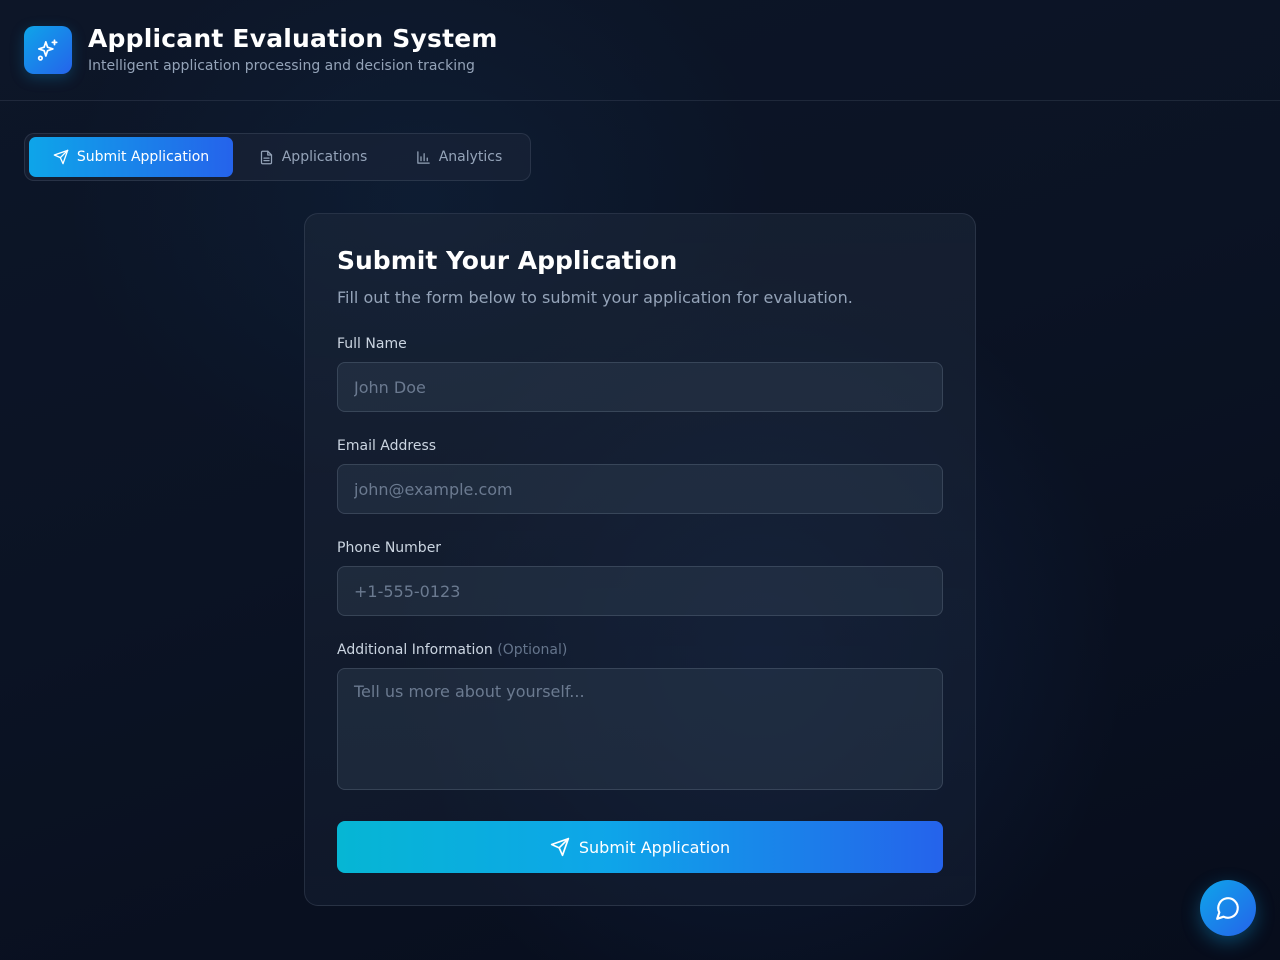 The image size is (1280, 960). I want to click on tab-label: Analytics, so click(470, 157).